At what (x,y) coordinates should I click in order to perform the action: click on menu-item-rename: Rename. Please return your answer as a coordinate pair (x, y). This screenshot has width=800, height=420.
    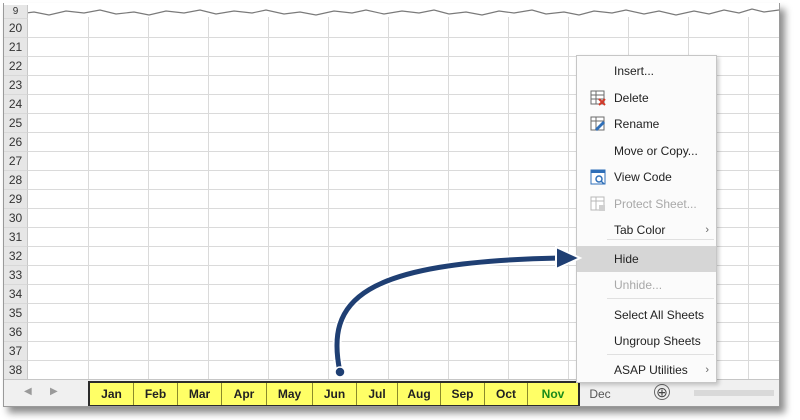
    Looking at the image, I should click on (646, 124).